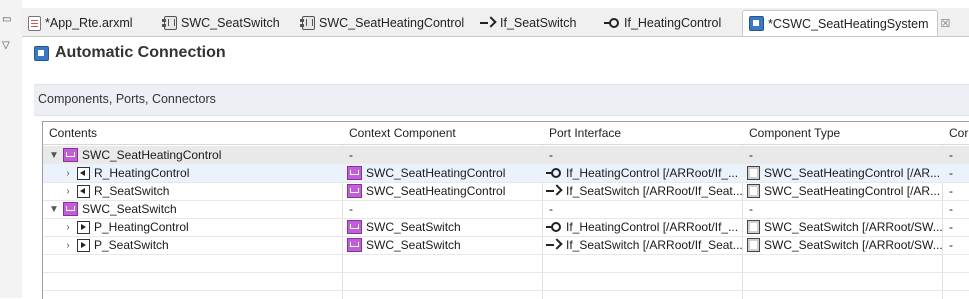  Describe the element at coordinates (142, 173) in the screenshot. I see `row-contents: R_HeatingControl` at that location.